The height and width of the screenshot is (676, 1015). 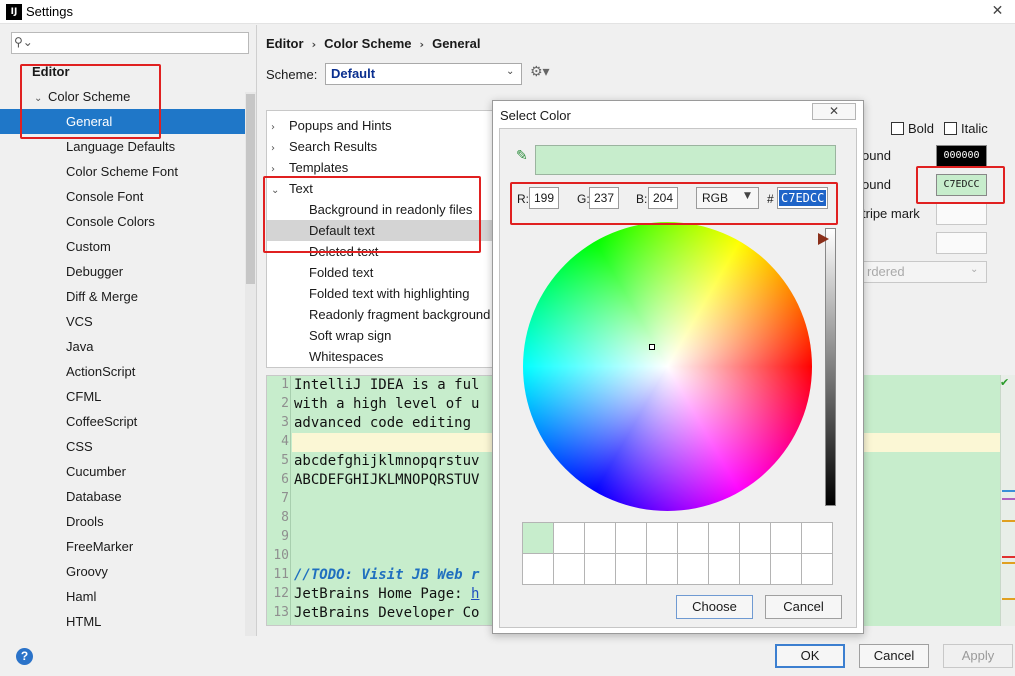 What do you see at coordinates (393, 442) in the screenshot?
I see `caret-row-highlight` at bounding box center [393, 442].